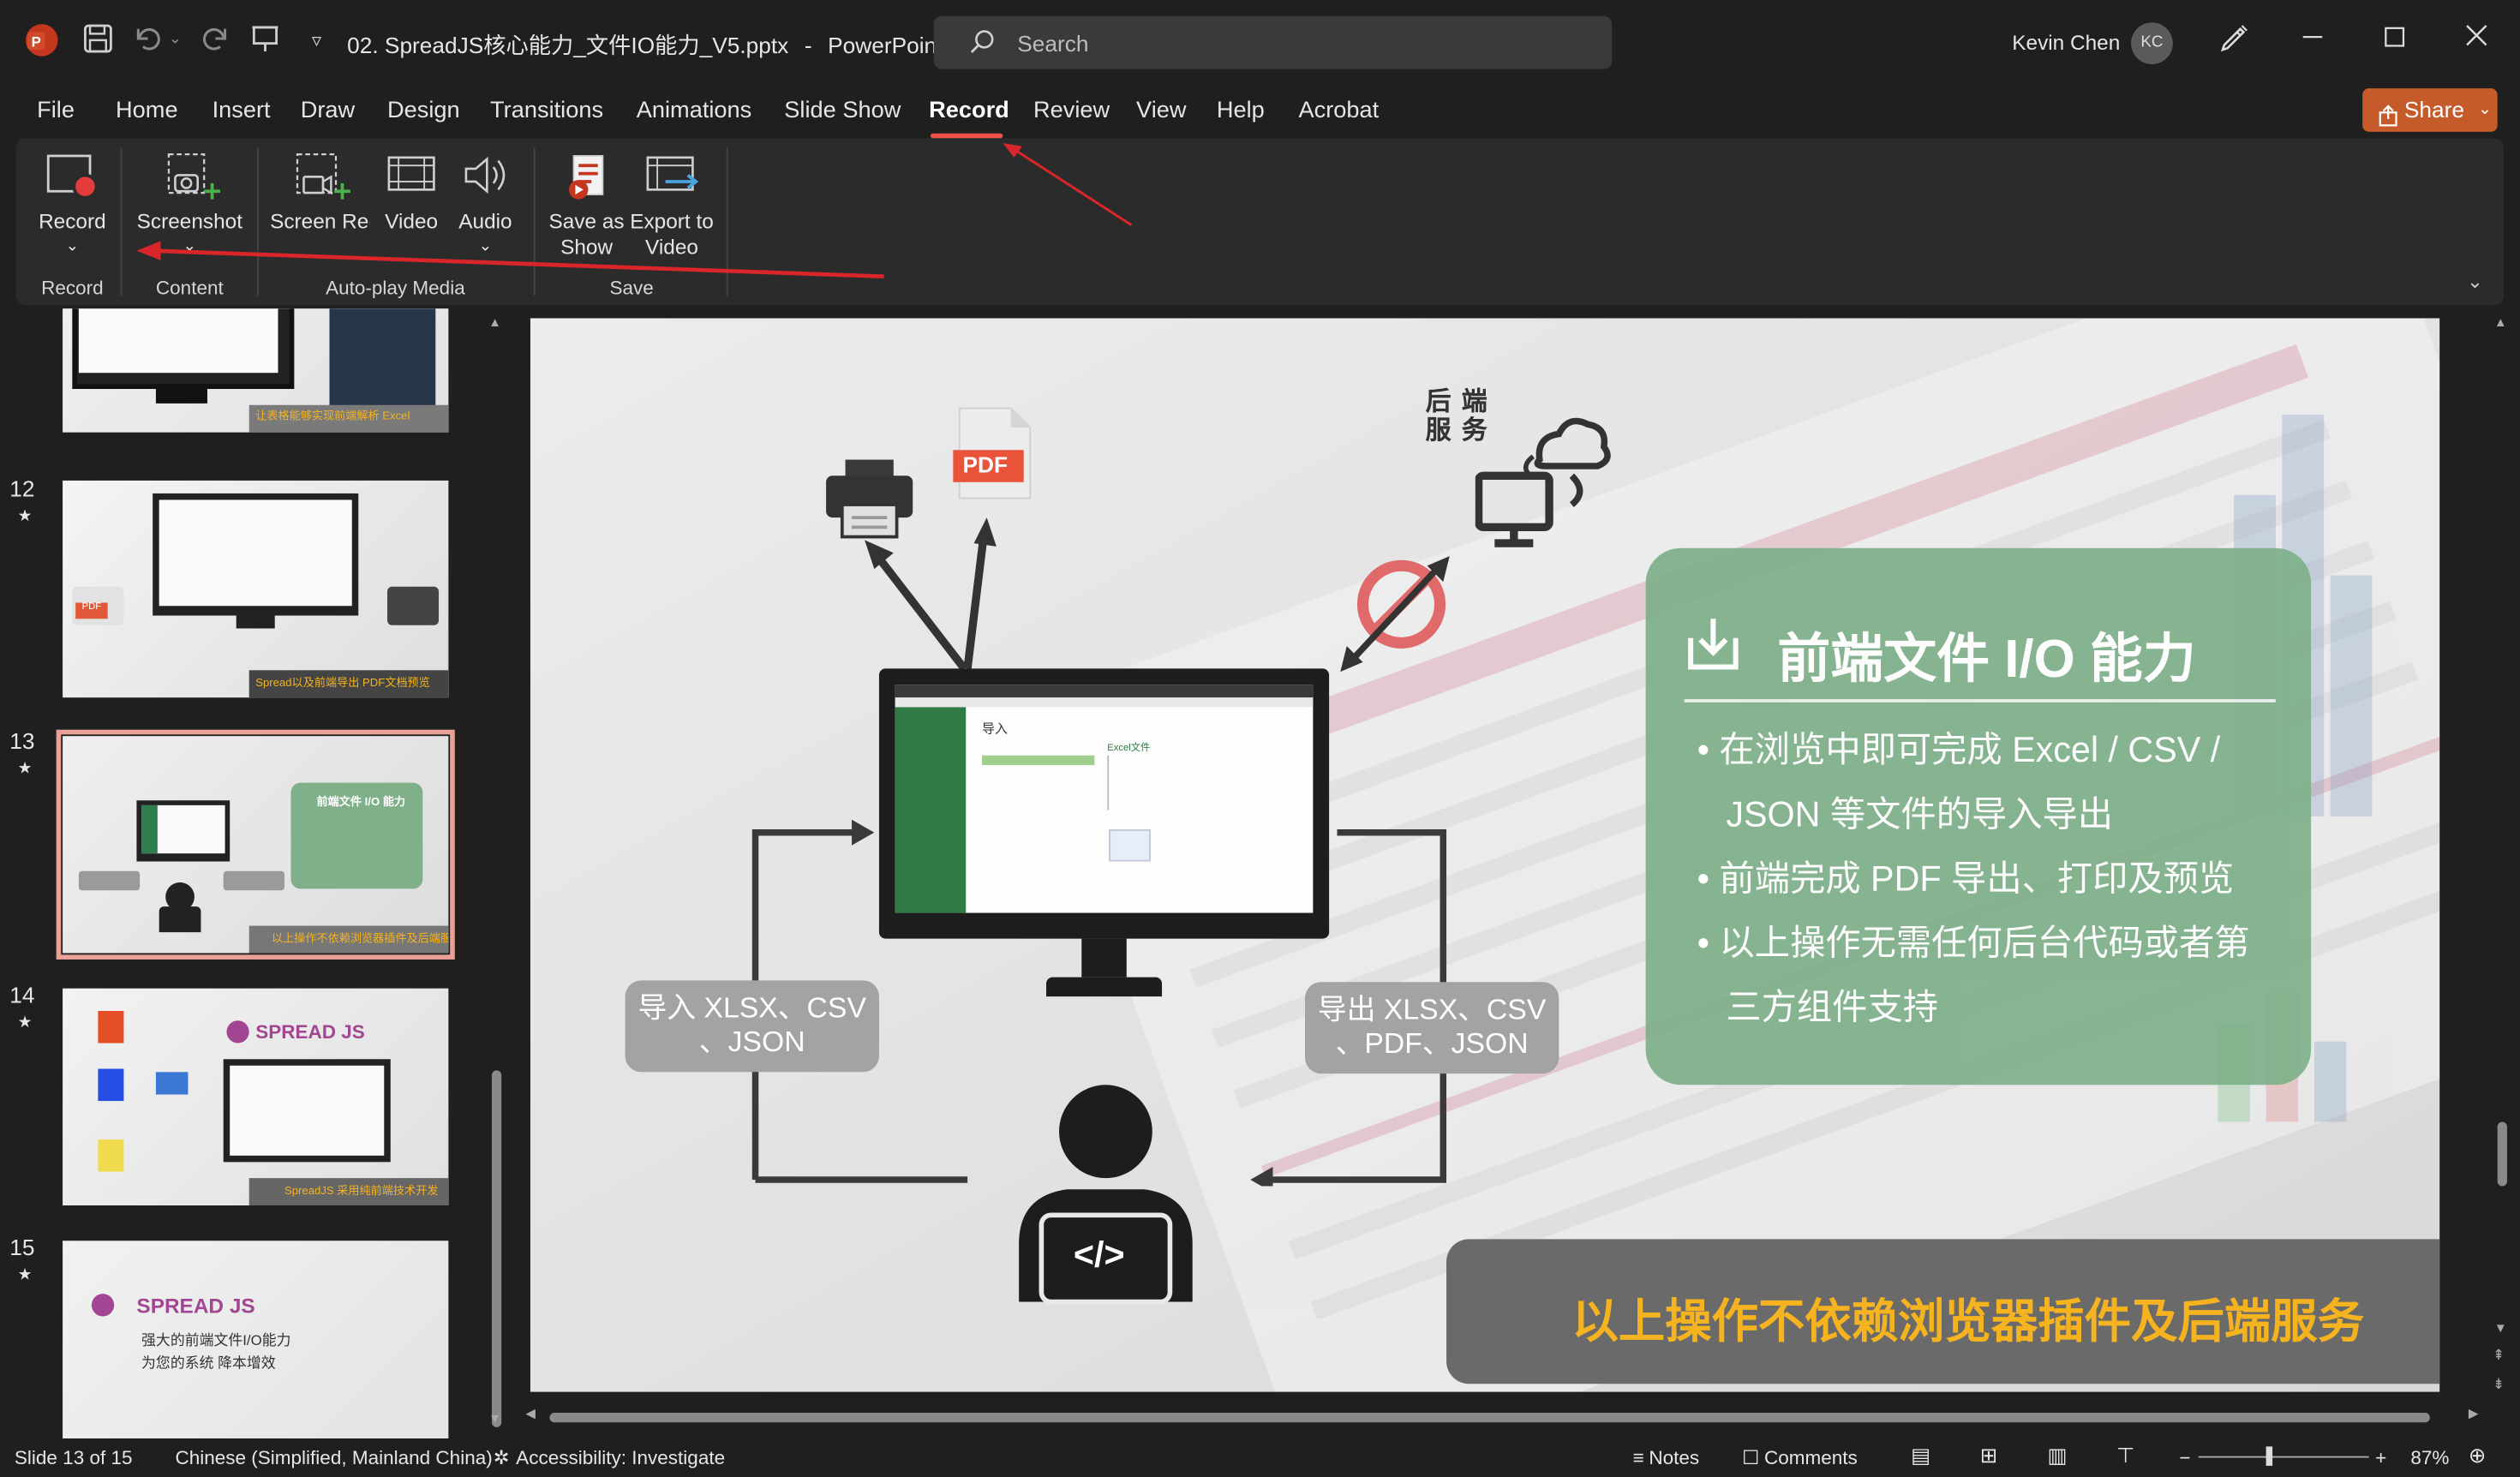  What do you see at coordinates (256, 845) in the screenshot?
I see `slide-thumbnail-13: 前端文件 I/O 能力 以上操作不依赖浏览器插件及后端服务` at bounding box center [256, 845].